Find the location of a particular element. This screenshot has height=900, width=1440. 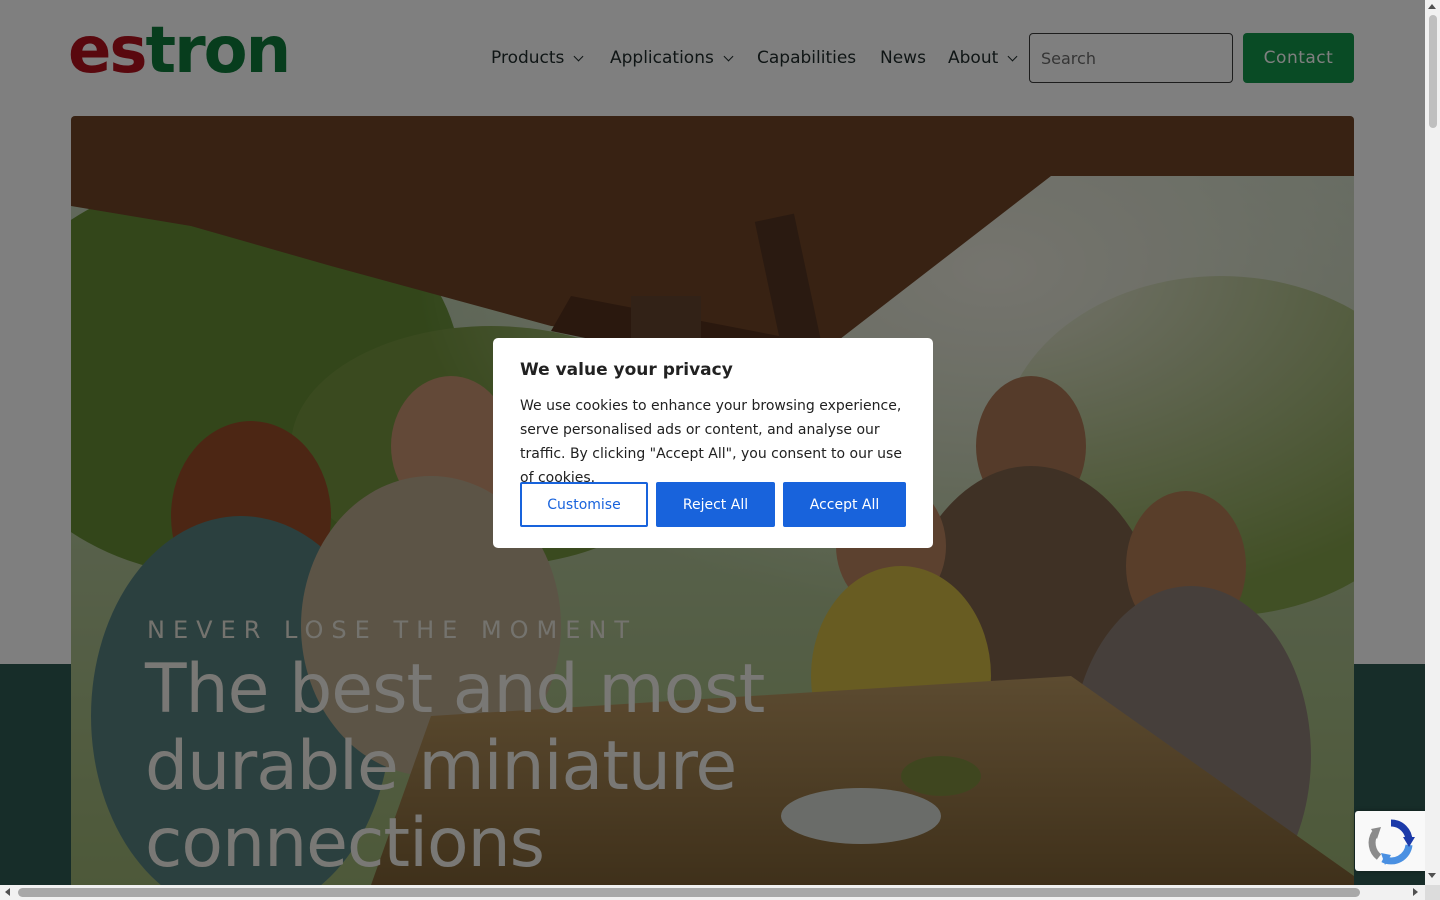

reject-all-button: Reject All is located at coordinates (715, 504).